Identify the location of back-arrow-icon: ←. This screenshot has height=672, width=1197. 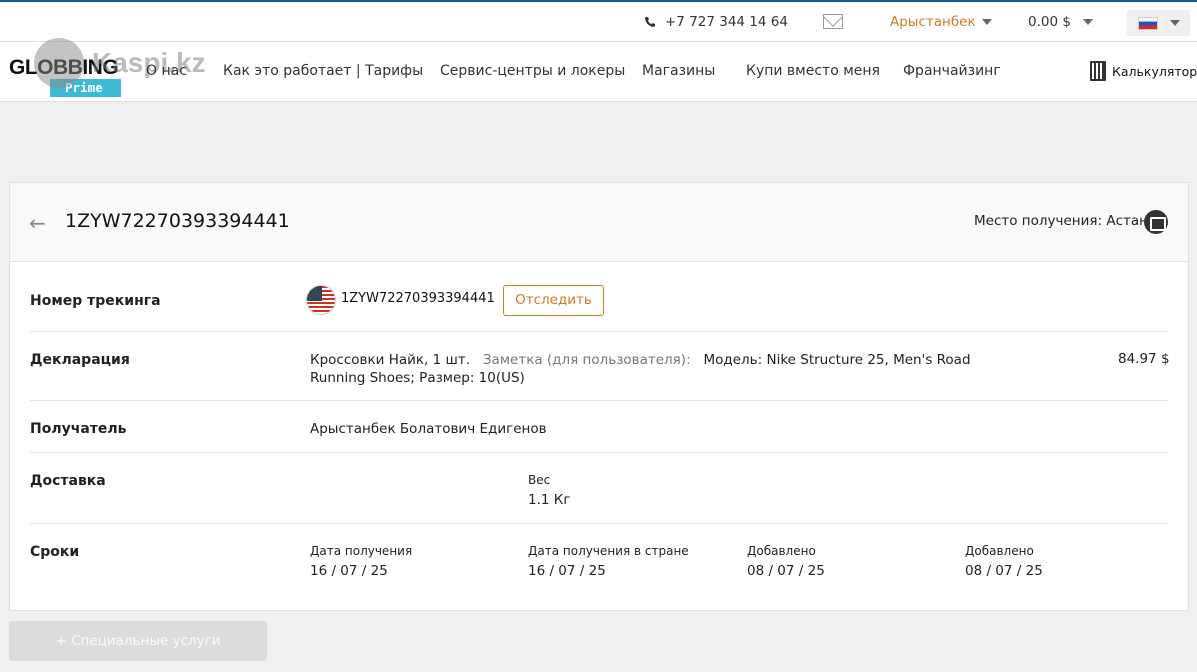
(37, 223).